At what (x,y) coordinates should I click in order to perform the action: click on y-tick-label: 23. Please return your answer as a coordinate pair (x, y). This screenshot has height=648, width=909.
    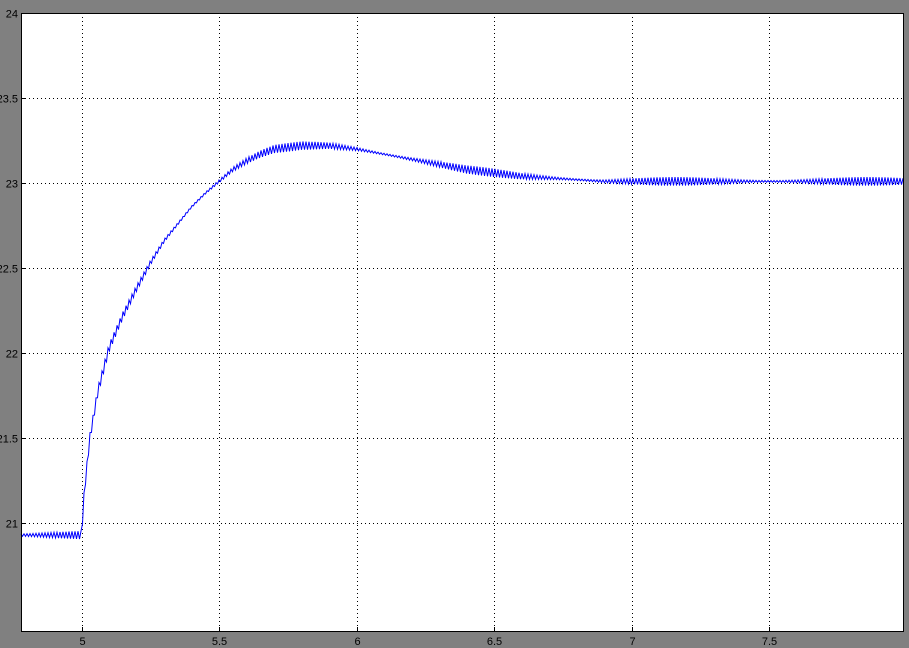
    Looking at the image, I should click on (12, 185).